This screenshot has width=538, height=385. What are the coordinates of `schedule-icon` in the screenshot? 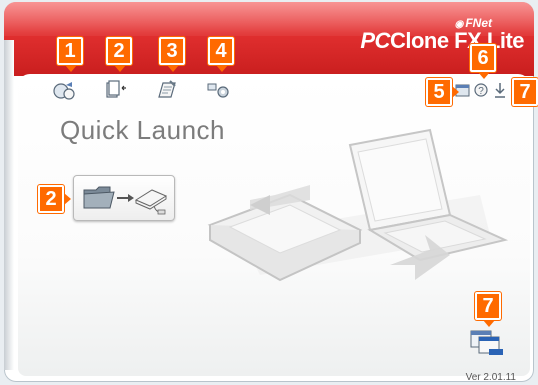 It's located at (167, 90).